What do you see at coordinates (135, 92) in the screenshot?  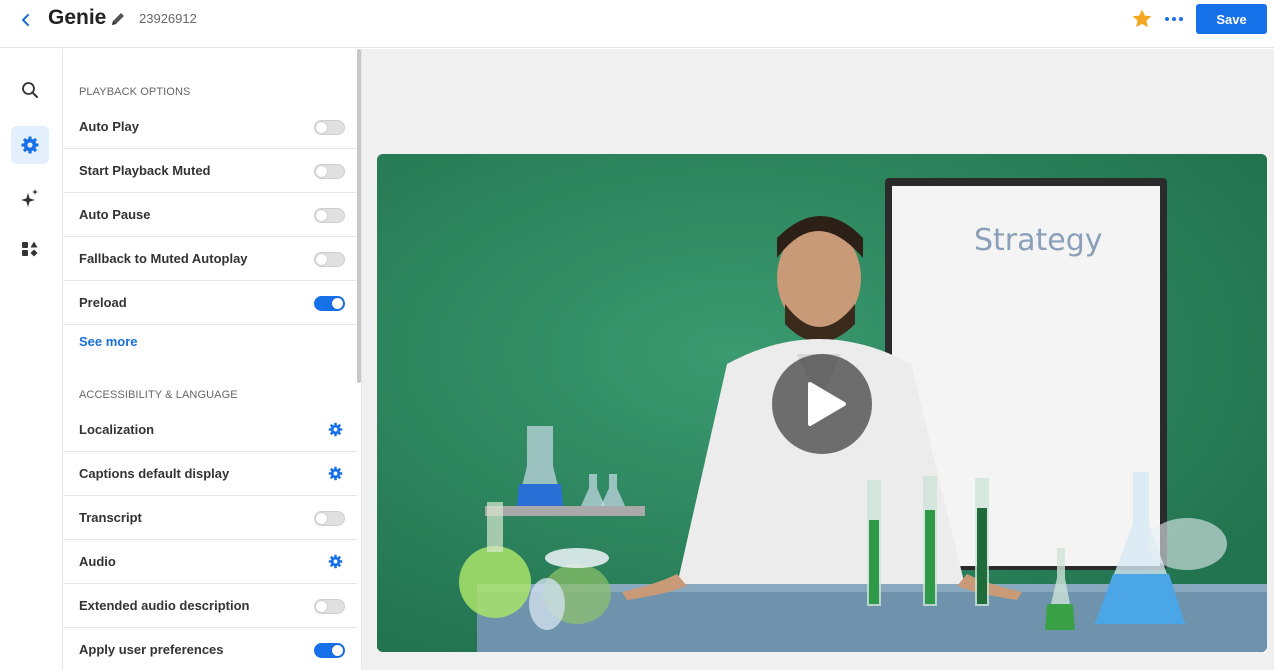 I see `section-title-playback: PLAYBACK OPTIONS` at bounding box center [135, 92].